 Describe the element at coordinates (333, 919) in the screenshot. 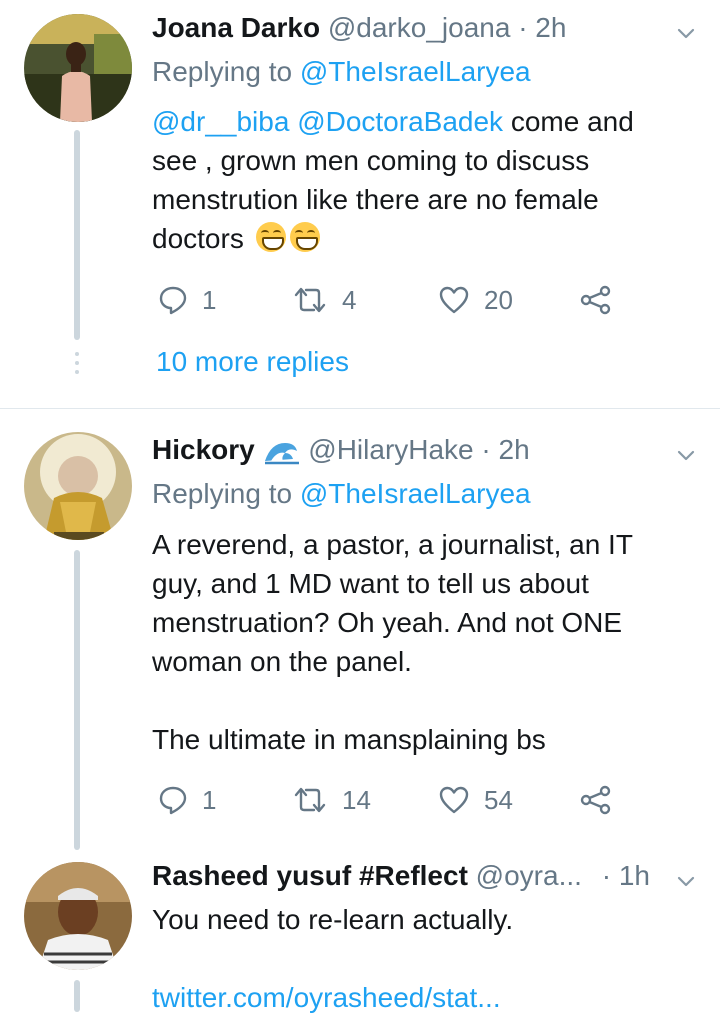

I see `tweet-body: You need to re-learn actually.` at that location.